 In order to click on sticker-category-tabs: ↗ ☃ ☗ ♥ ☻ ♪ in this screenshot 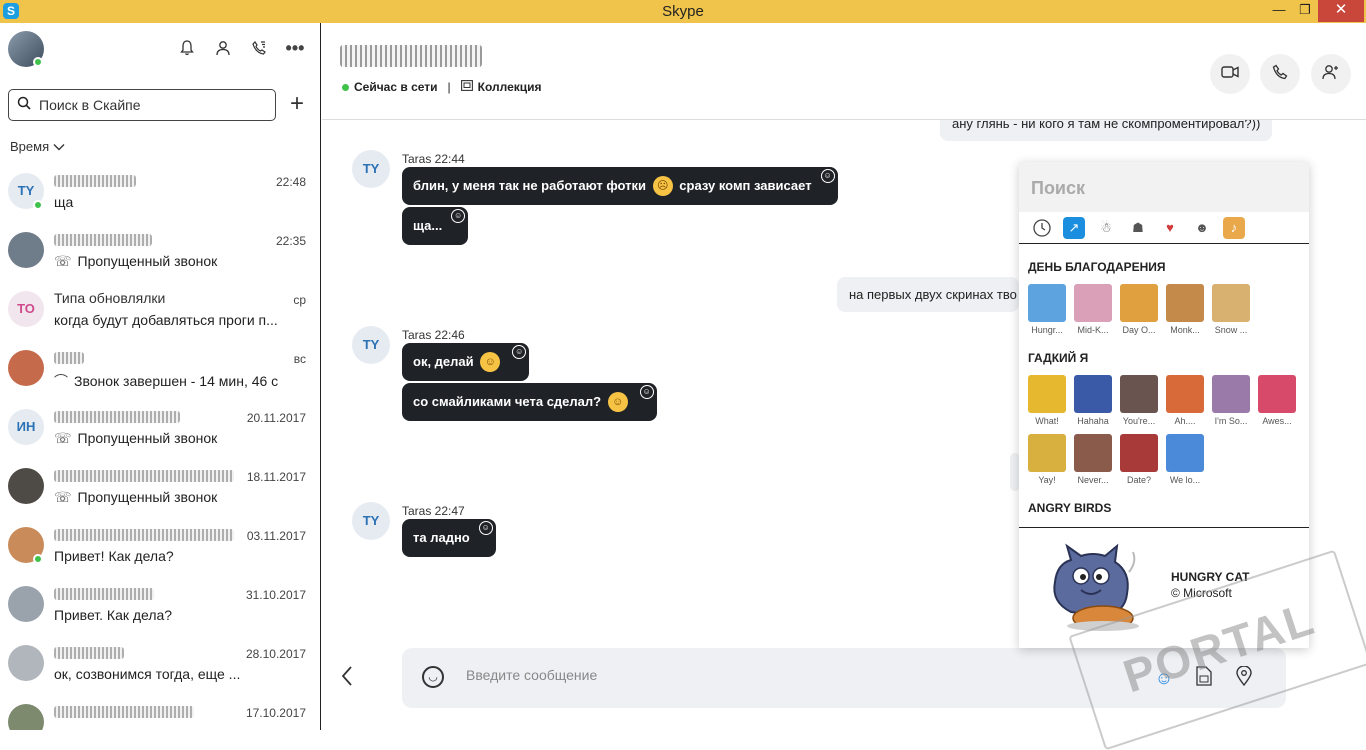, I will do `click(1164, 228)`.